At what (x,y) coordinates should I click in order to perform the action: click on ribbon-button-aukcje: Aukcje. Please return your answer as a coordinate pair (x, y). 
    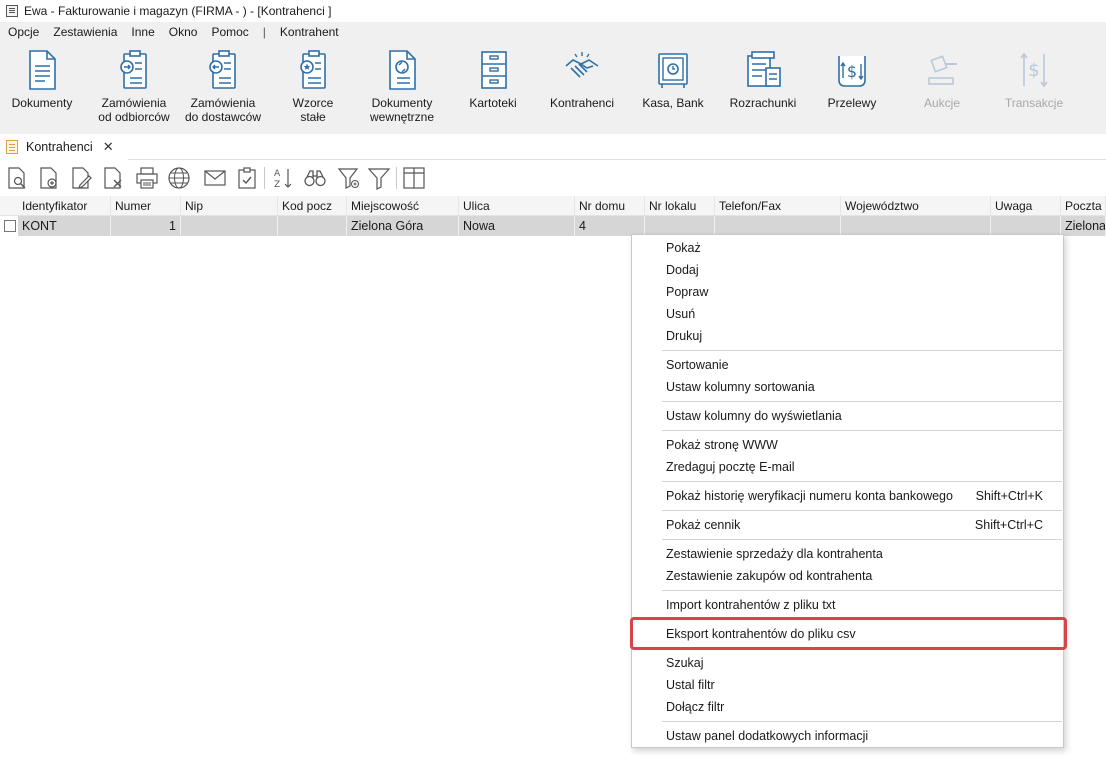
    Looking at the image, I should click on (942, 90).